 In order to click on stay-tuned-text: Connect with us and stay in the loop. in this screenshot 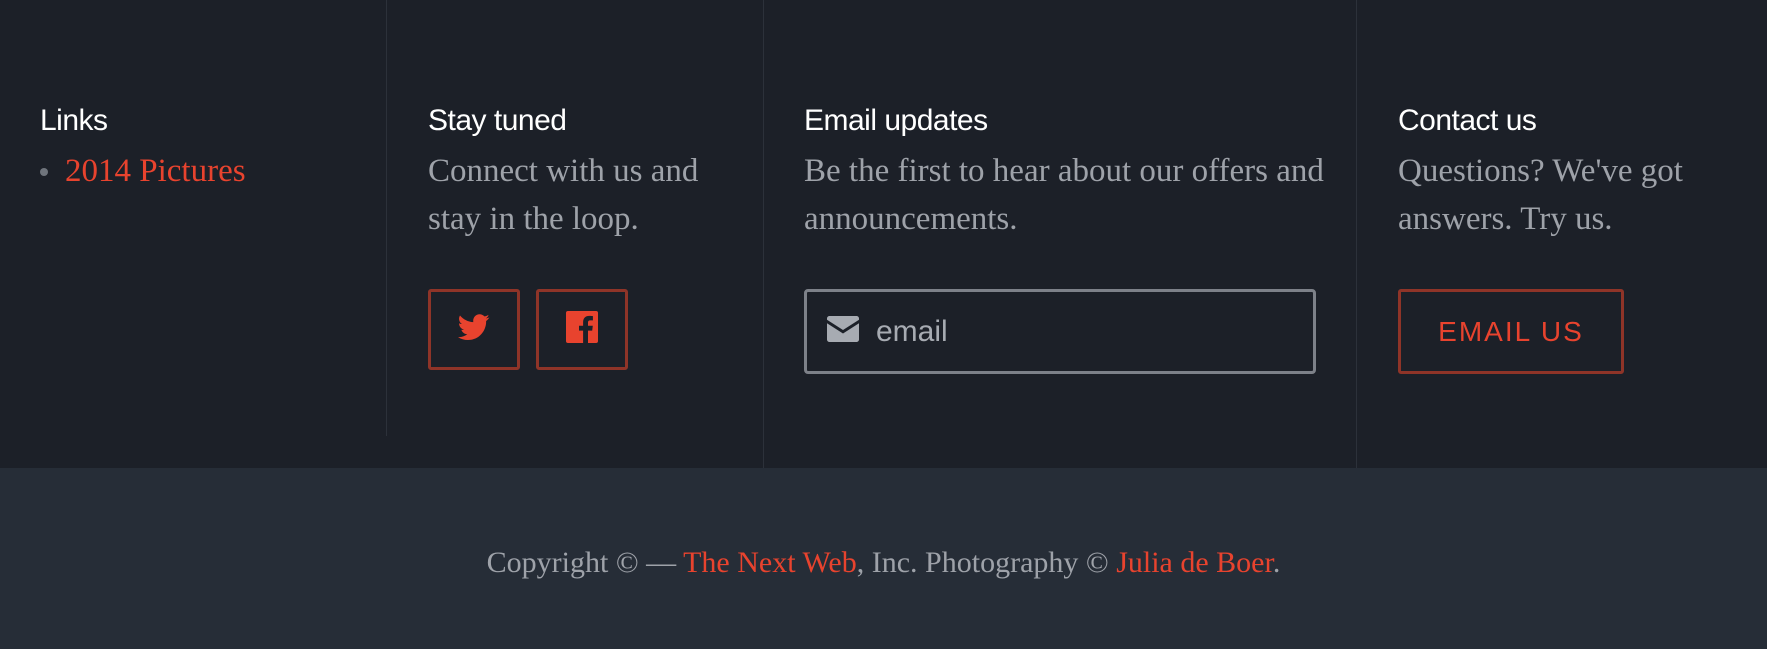, I will do `click(563, 195)`.